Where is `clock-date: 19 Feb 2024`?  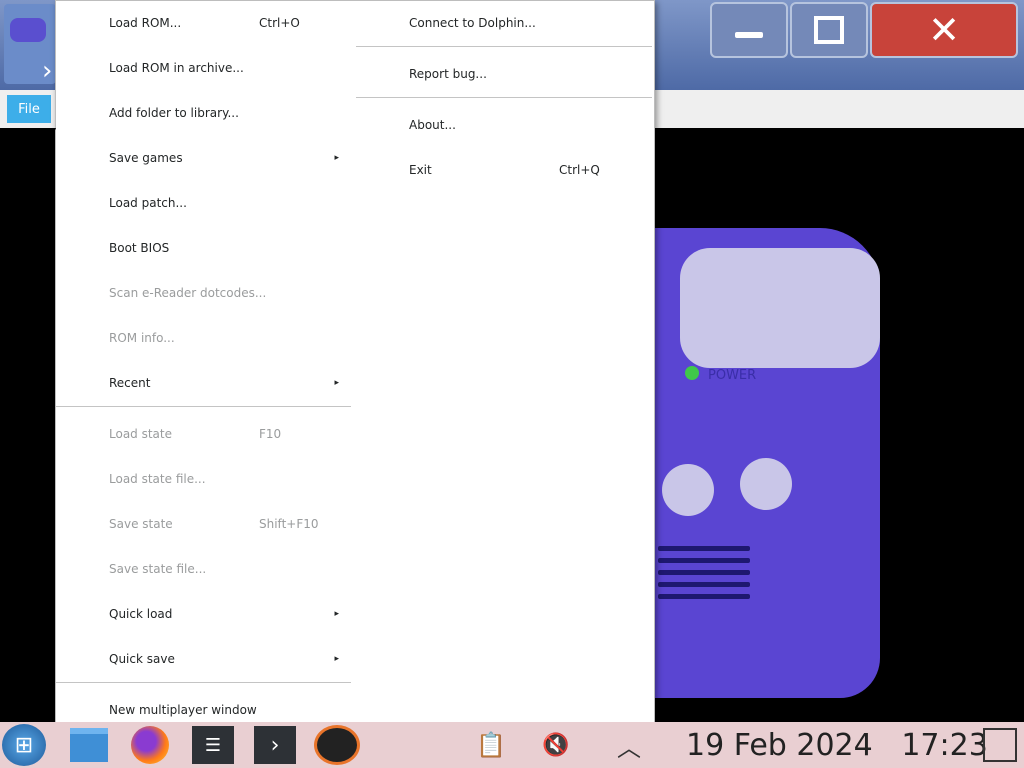
clock-date: 19 Feb 2024 is located at coordinates (779, 745).